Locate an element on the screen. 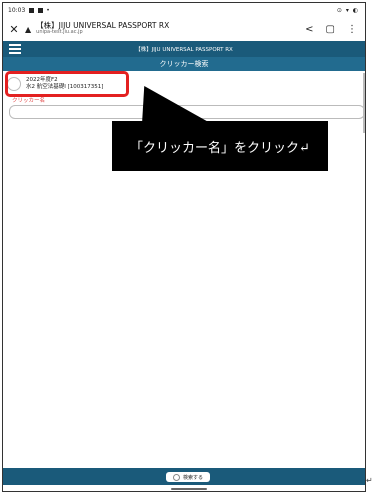  warning-icon: ▲ is located at coordinates (28, 29).